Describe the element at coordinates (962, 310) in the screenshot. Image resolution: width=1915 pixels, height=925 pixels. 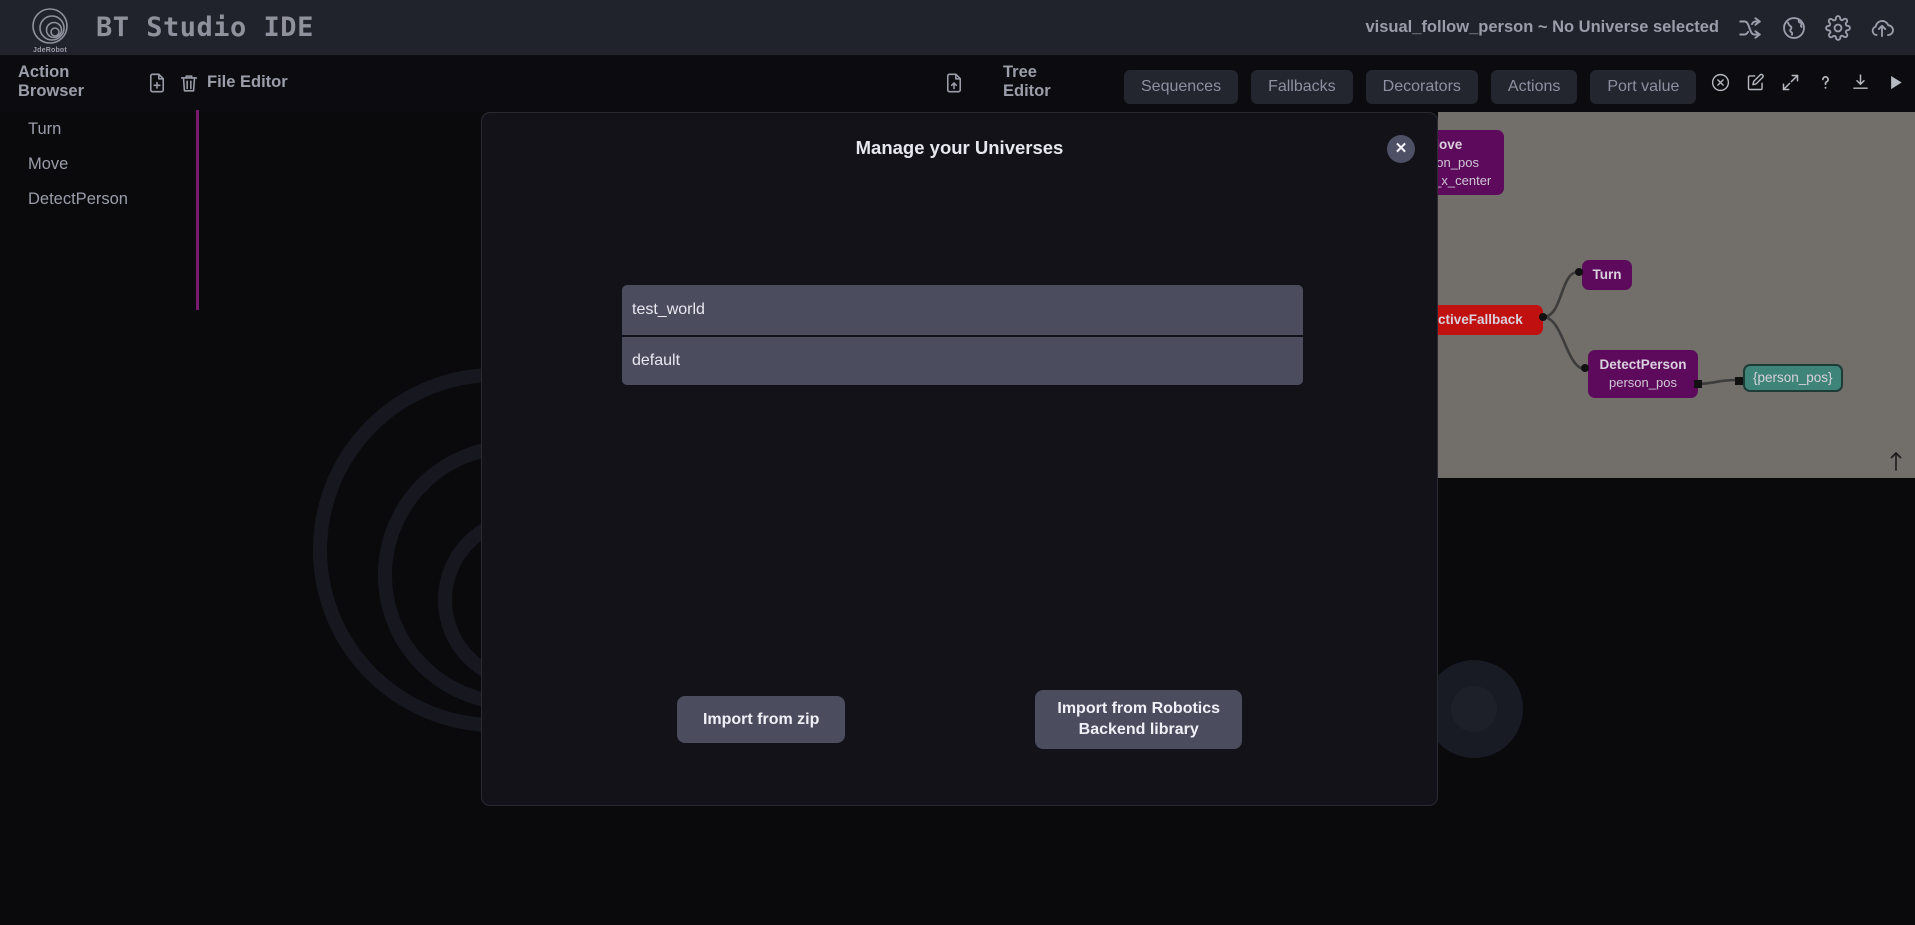
I see `universe-item-test-world: test_world` at that location.